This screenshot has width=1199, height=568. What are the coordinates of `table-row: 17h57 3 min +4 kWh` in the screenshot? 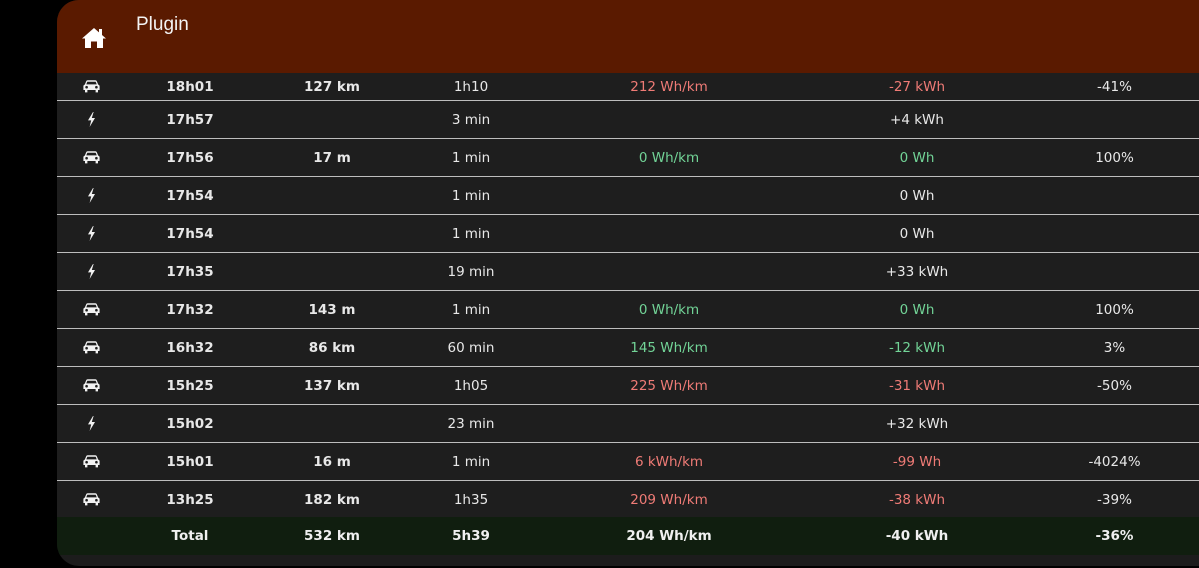 It's located at (628, 120).